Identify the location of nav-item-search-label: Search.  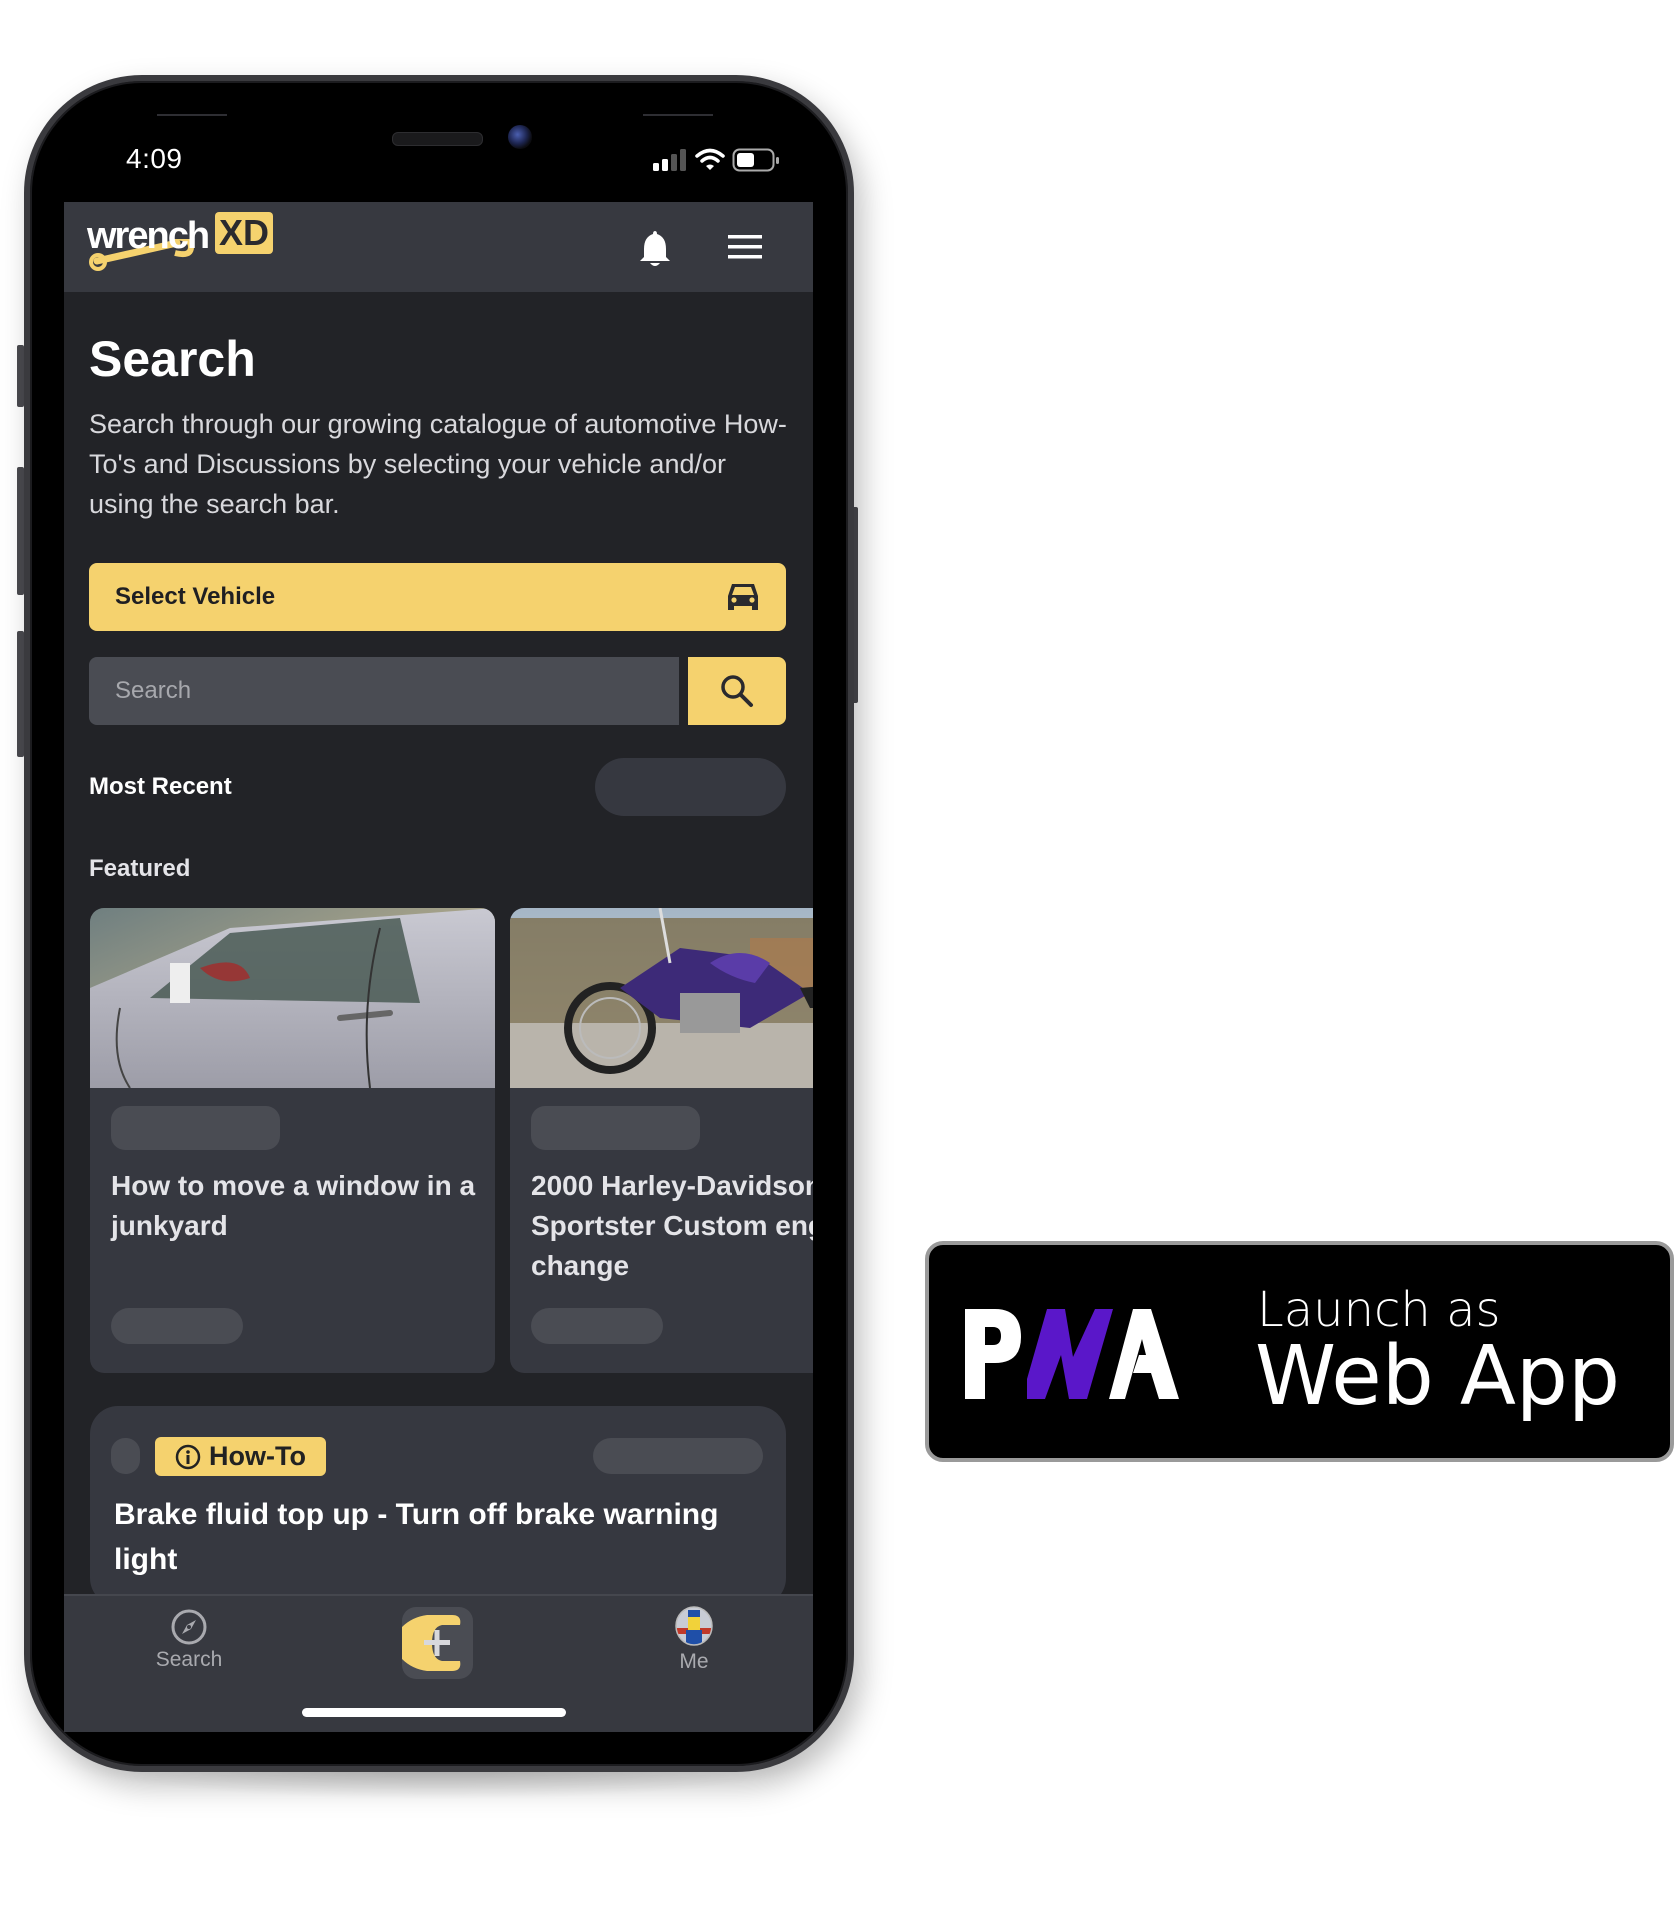
(189, 1659).